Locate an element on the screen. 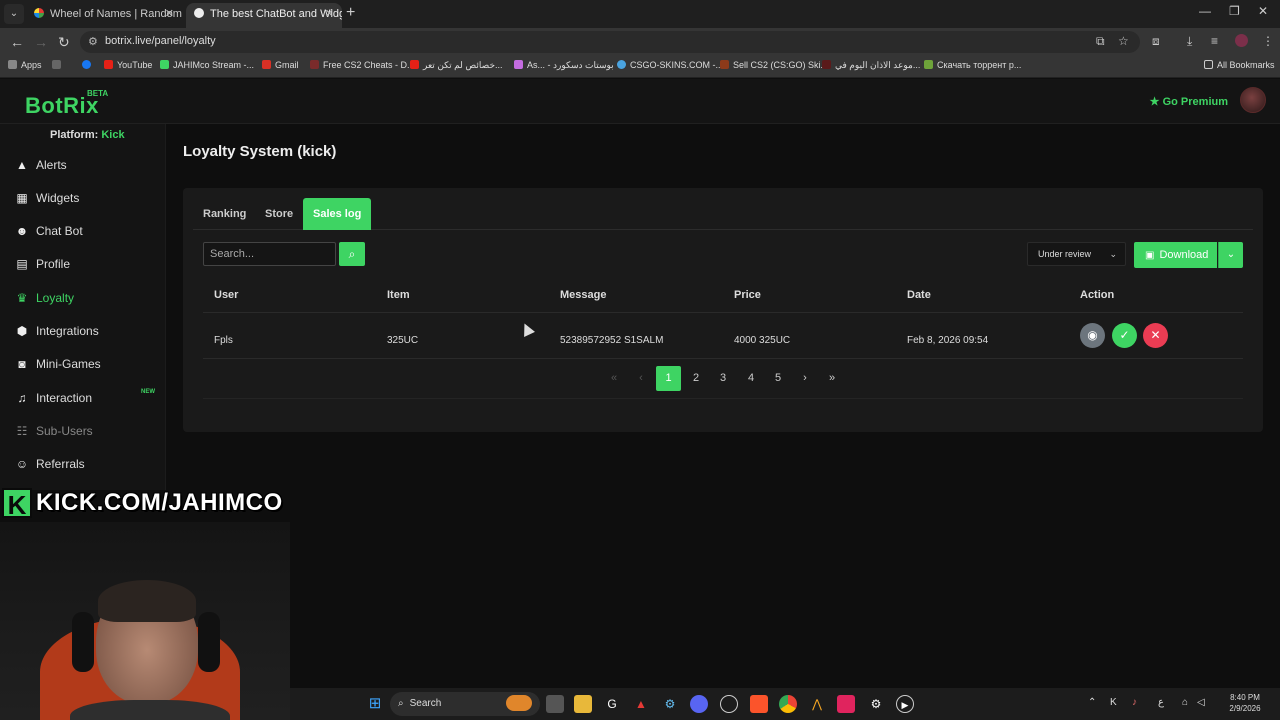  view-button: ◉ is located at coordinates (1092, 335).